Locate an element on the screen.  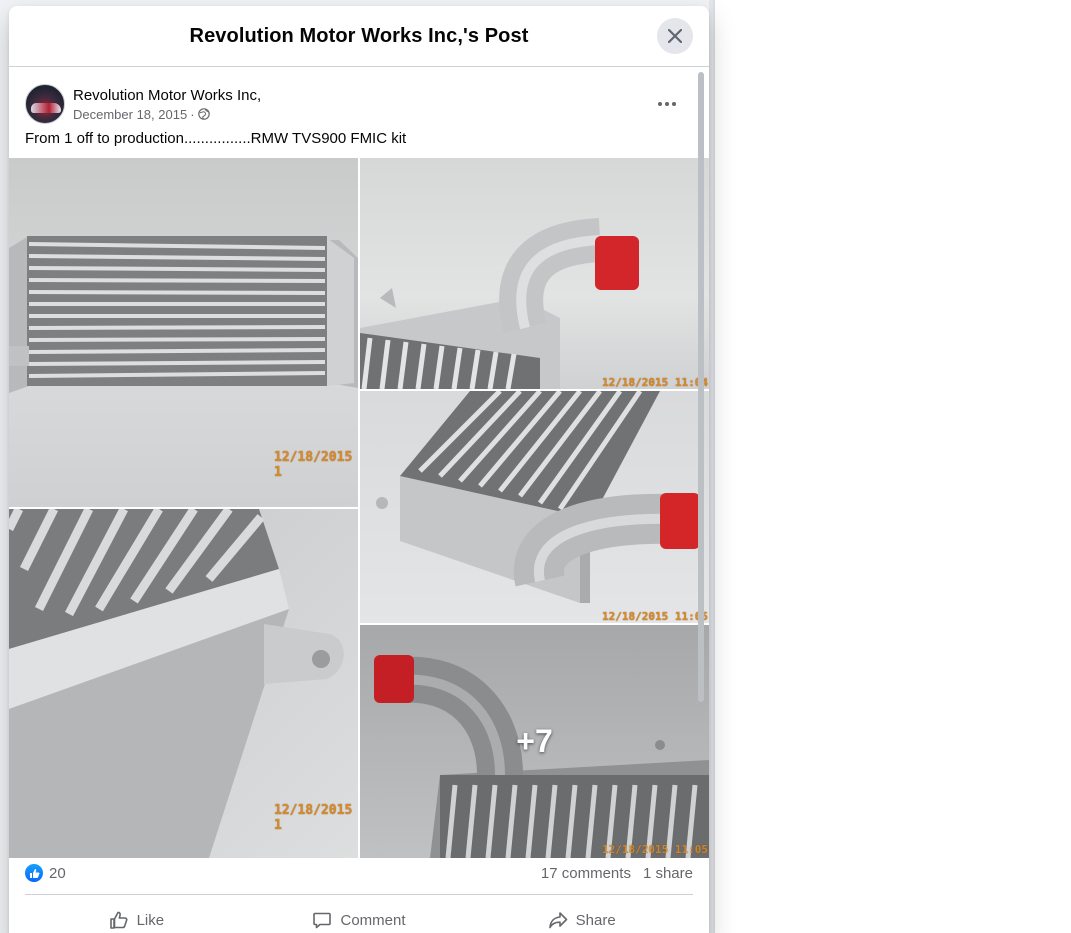
close-button is located at coordinates (675, 36).